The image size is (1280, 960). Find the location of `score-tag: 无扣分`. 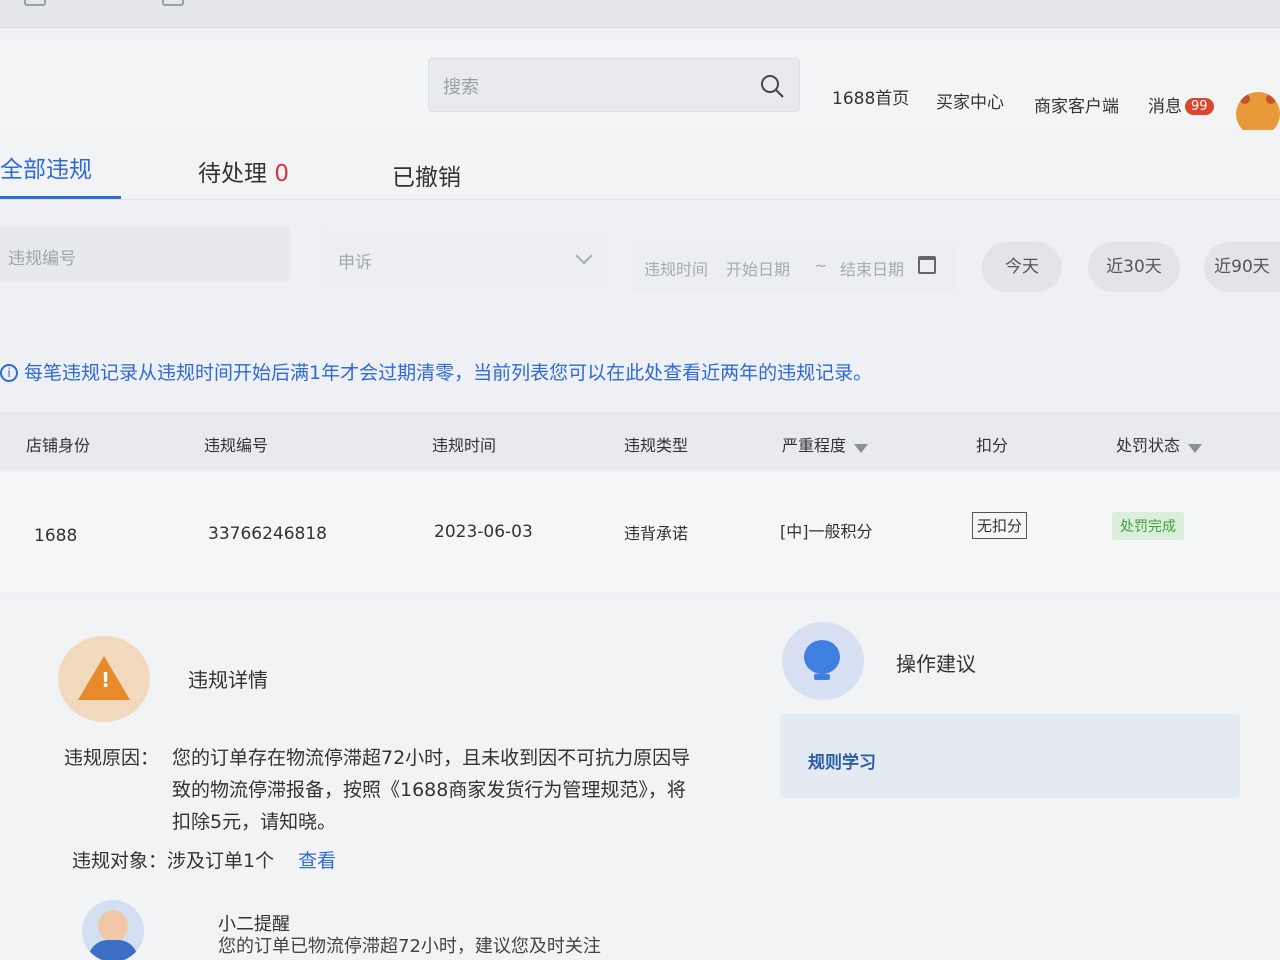

score-tag: 无扣分 is located at coordinates (1000, 525).